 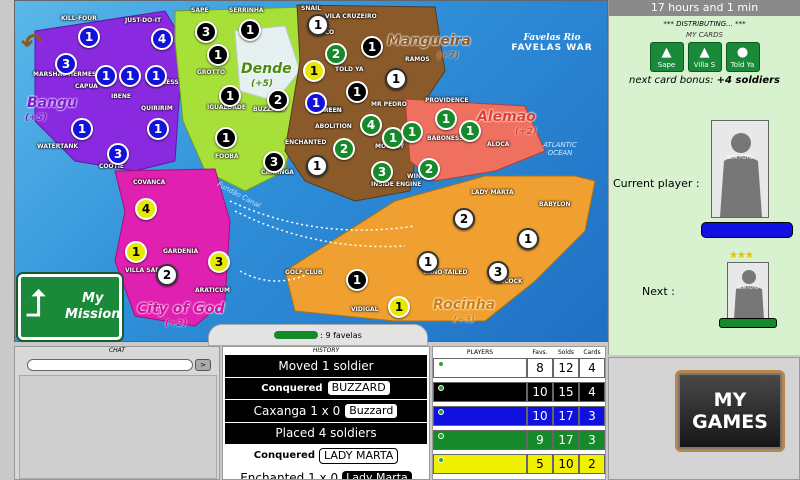 I want to click on territory-label-grotto: GROTTO, so click(x=211, y=72).